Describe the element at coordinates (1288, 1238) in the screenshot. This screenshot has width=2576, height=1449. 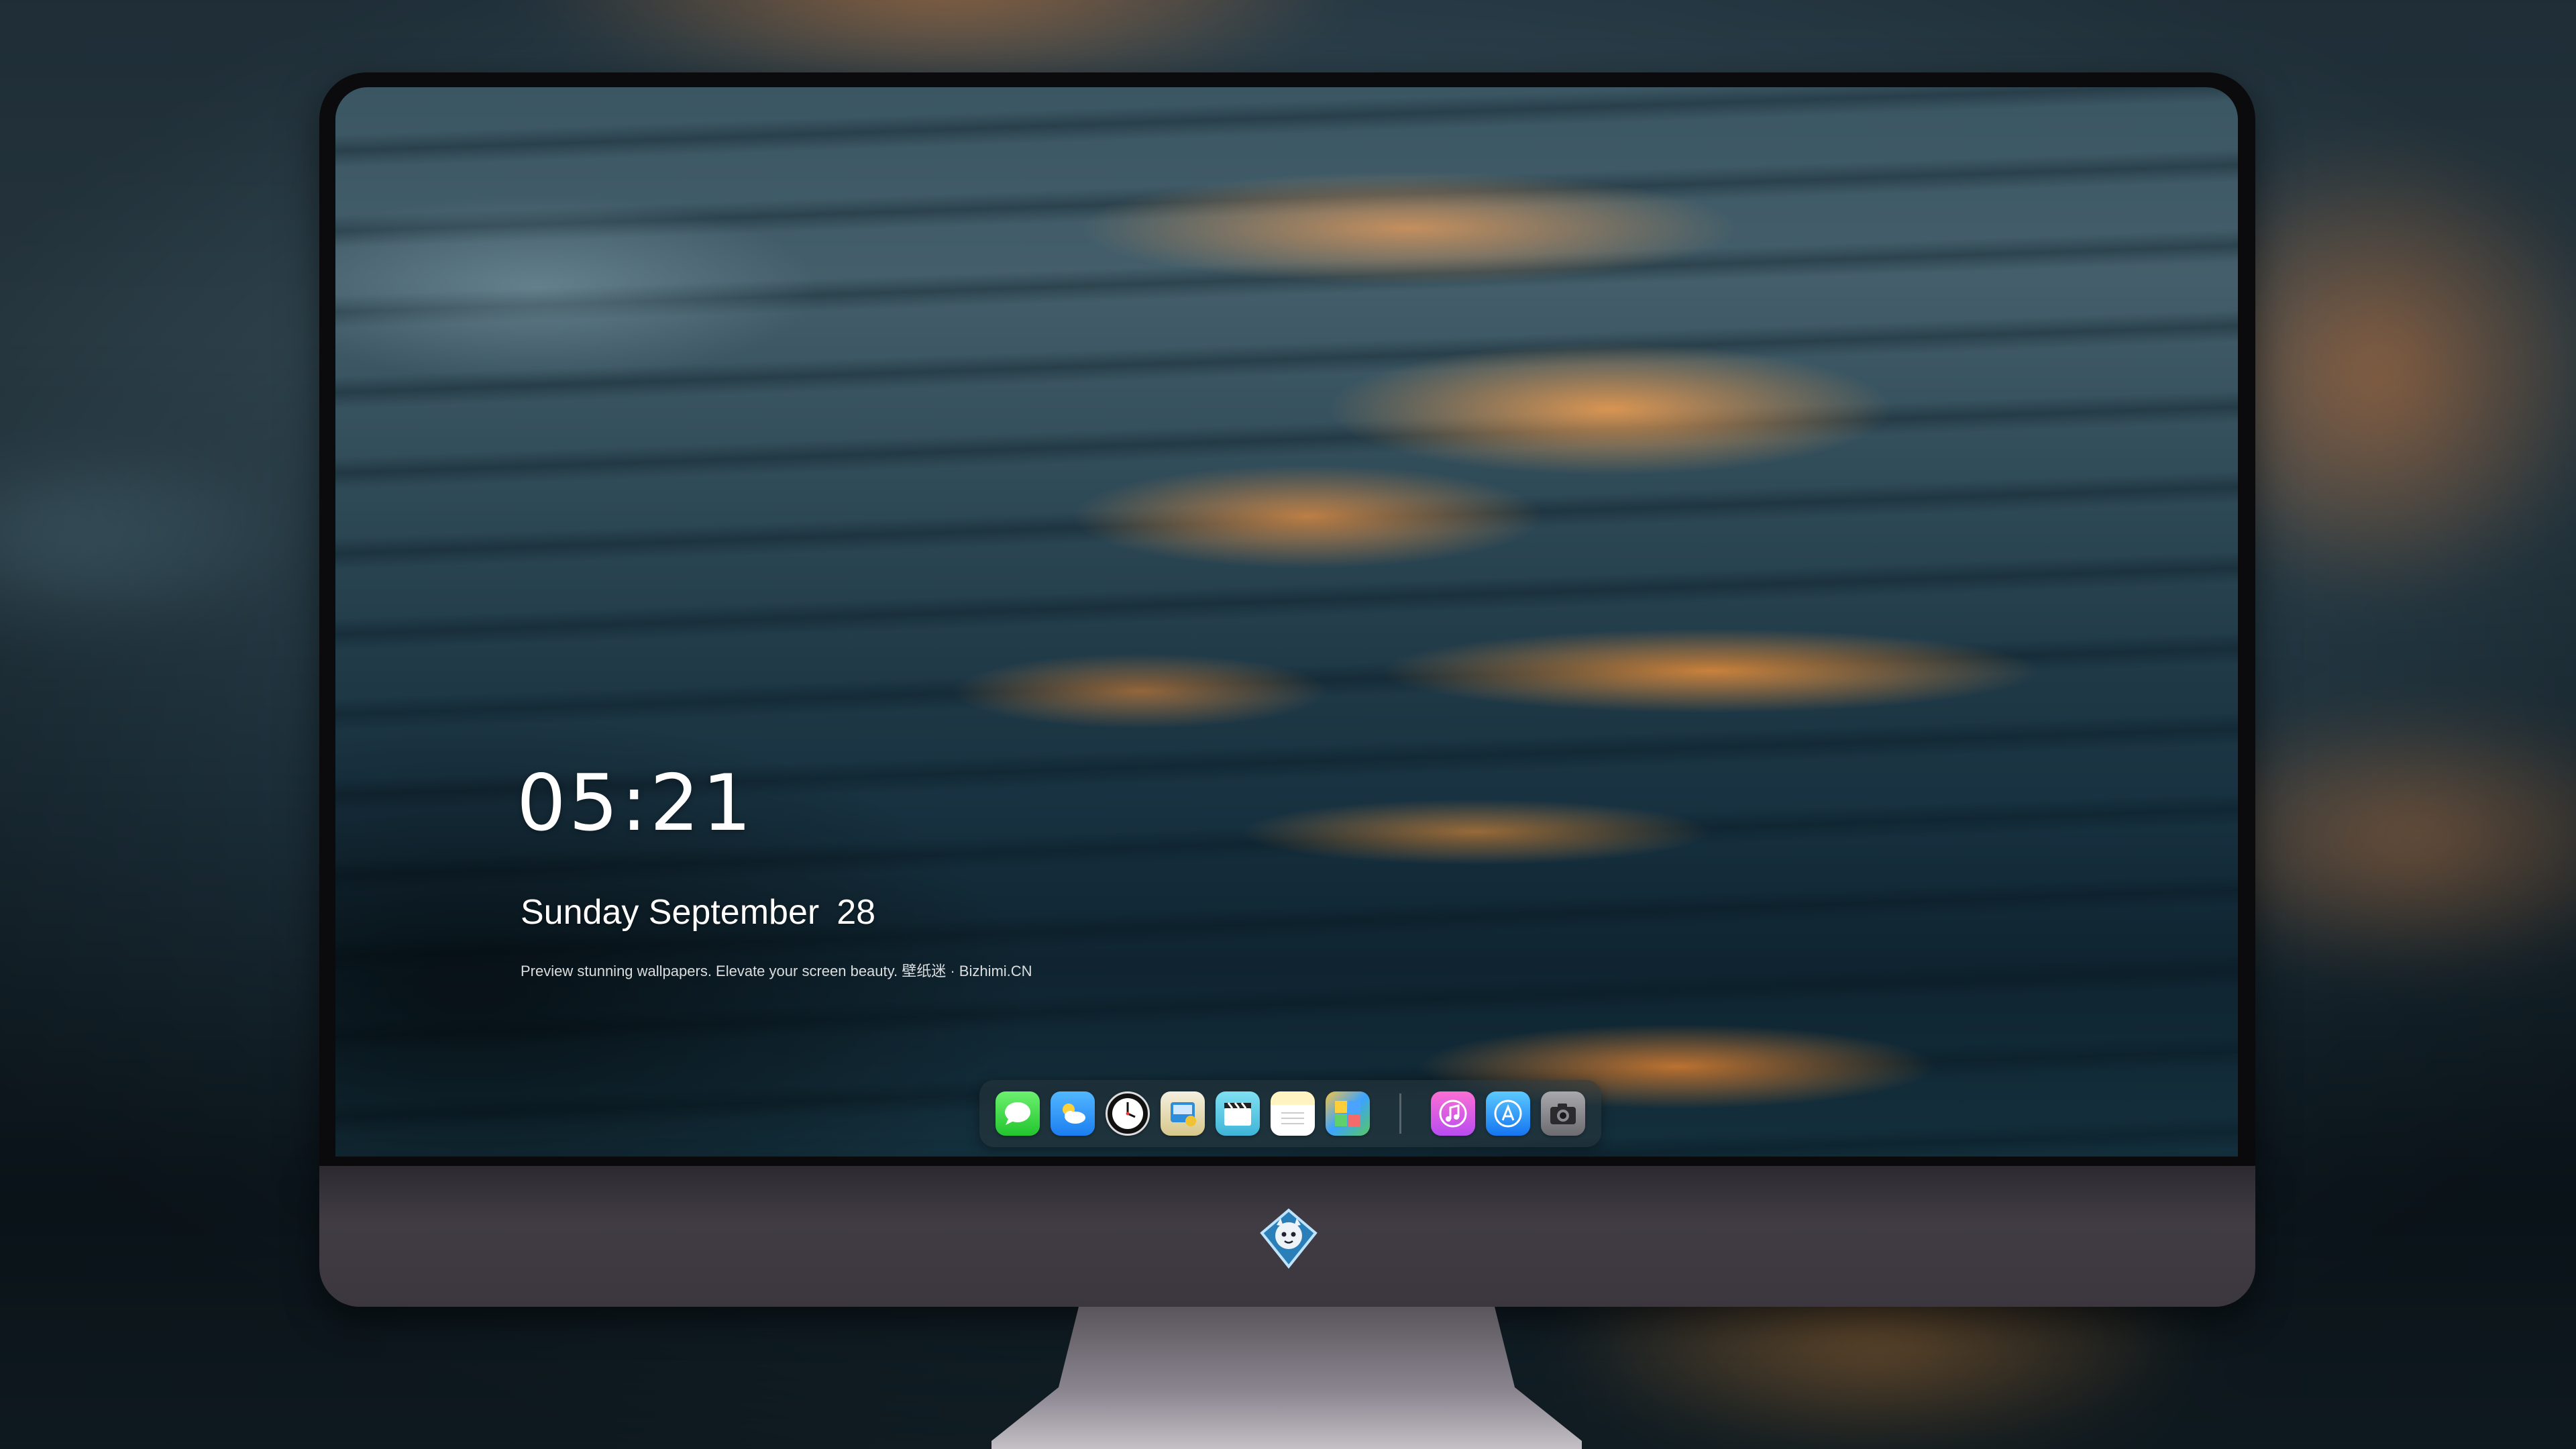
I see `brand-logo-icon` at that location.